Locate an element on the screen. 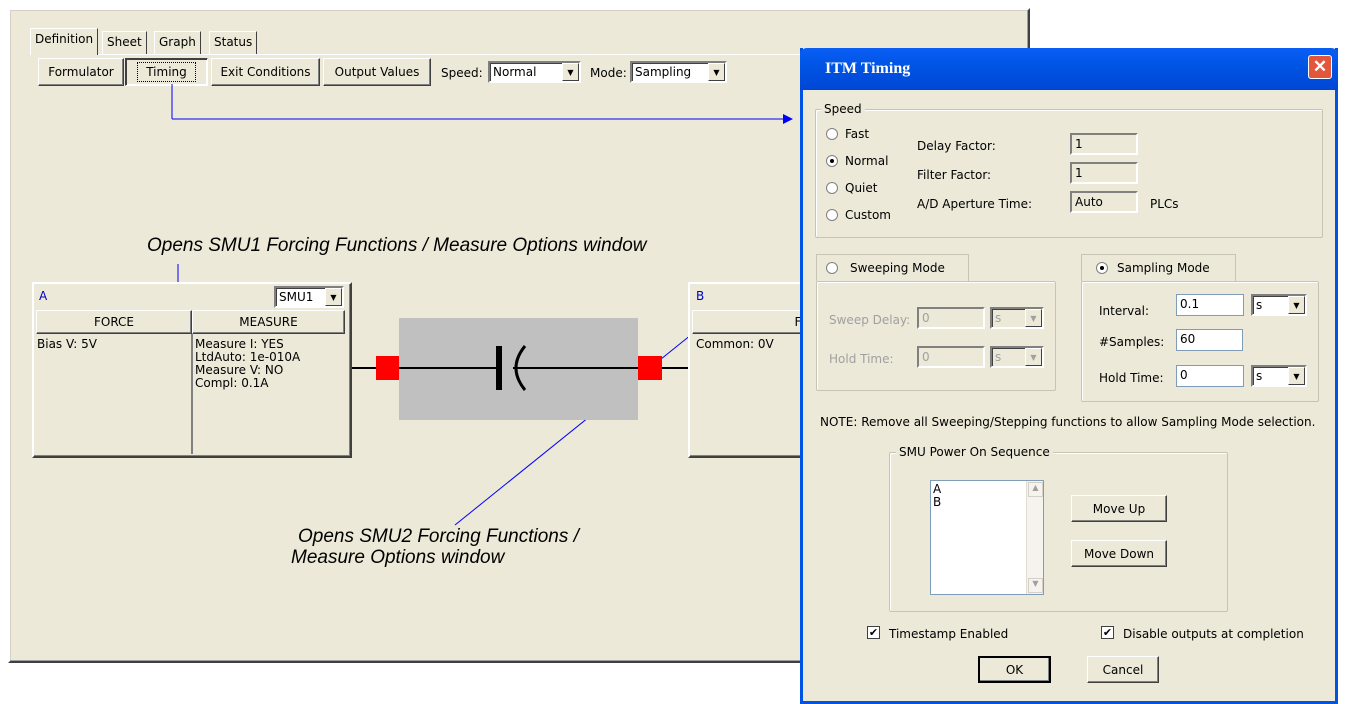 This screenshot has height=704, width=1346. interval-unit-select: s ▼ is located at coordinates (1279, 305).